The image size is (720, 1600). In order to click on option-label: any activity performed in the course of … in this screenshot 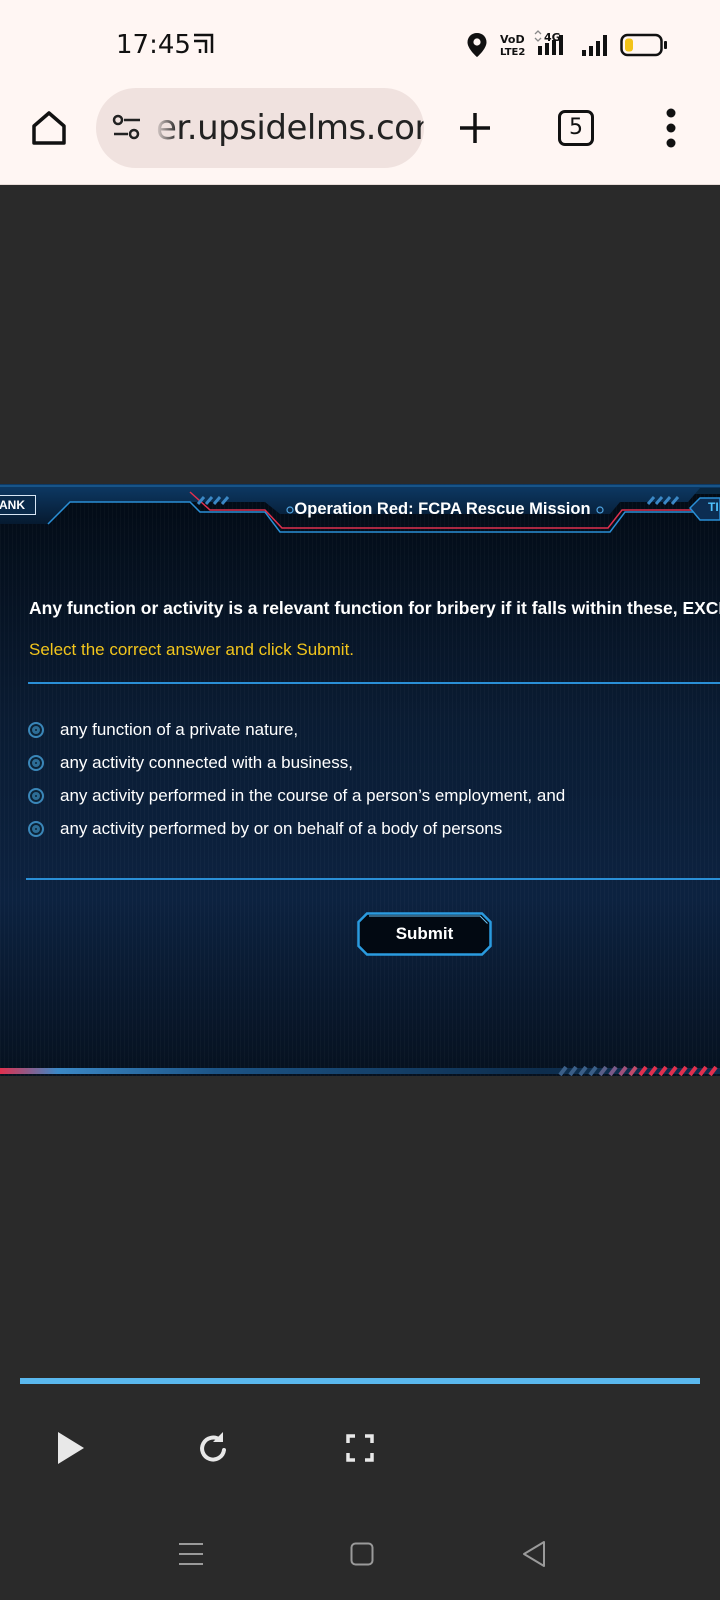, I will do `click(313, 795)`.